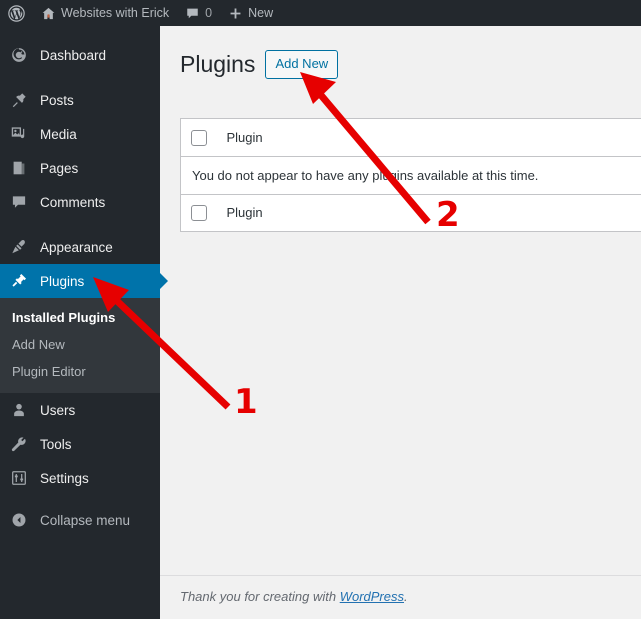  I want to click on comments-count: 0, so click(209, 13).